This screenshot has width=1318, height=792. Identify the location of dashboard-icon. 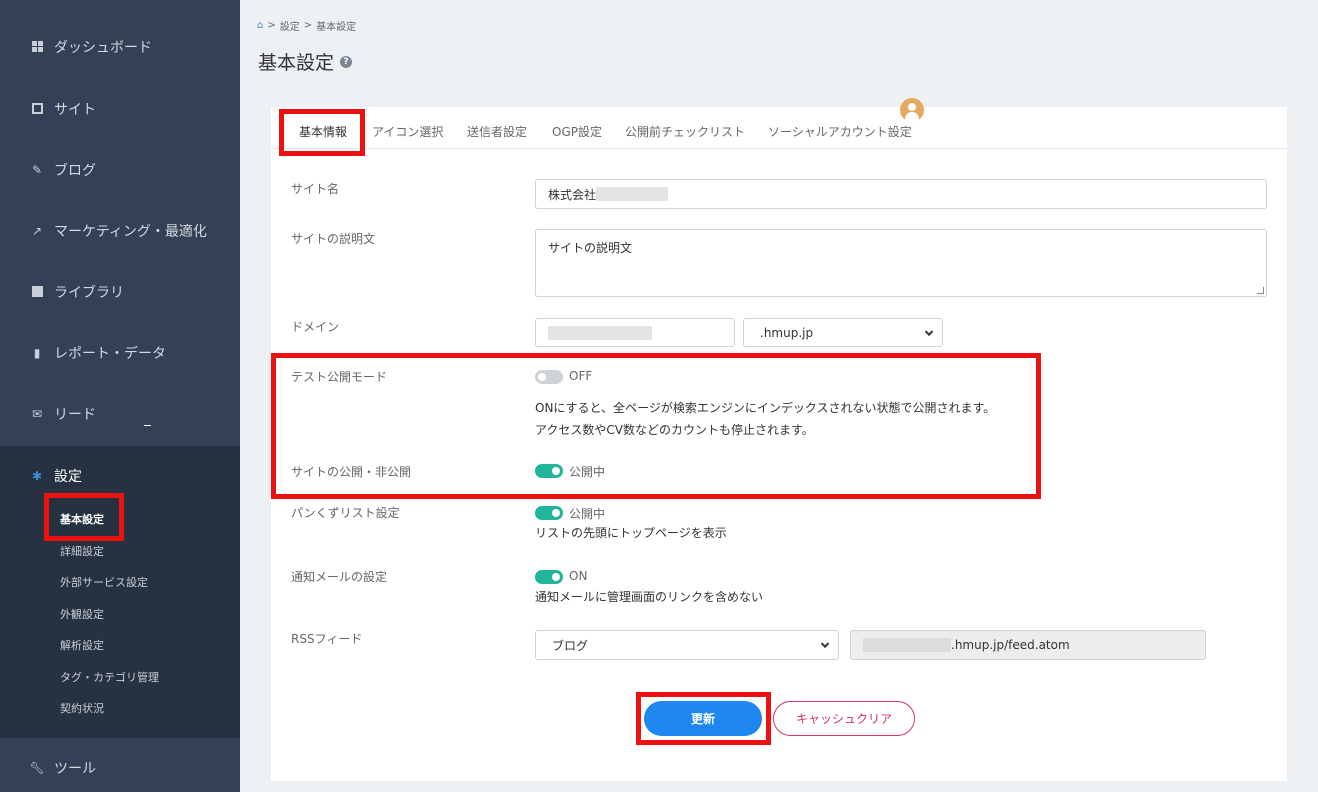
(37, 47).